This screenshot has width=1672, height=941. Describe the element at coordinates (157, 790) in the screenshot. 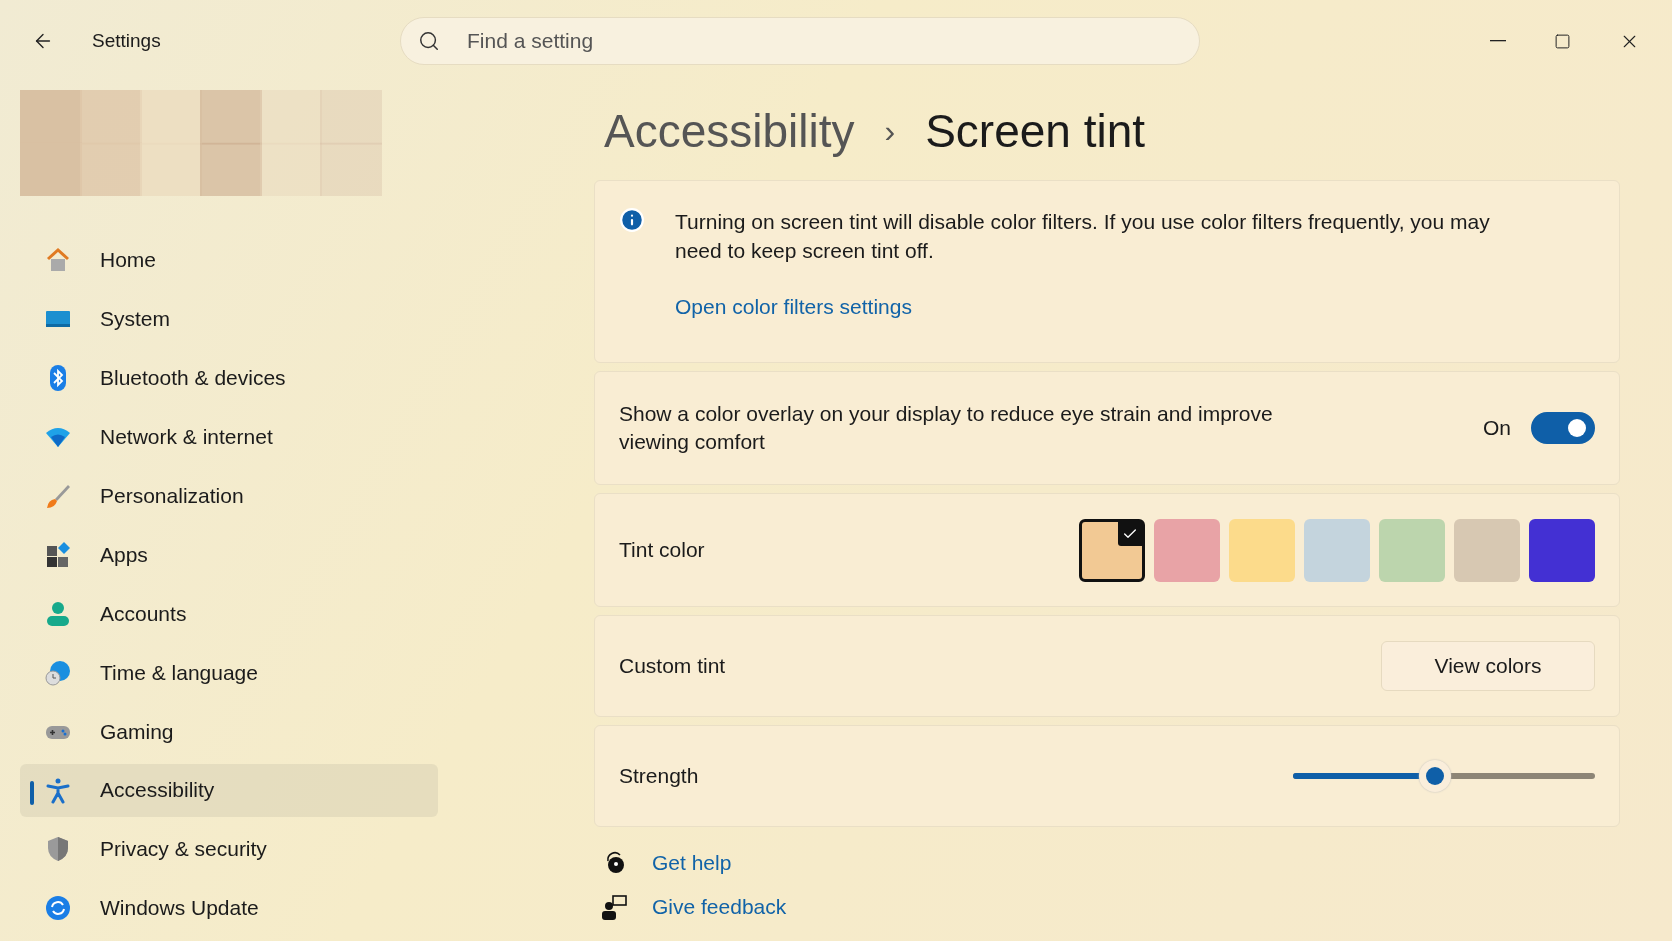

I see `sidebar-item-label: Accessibility` at that location.